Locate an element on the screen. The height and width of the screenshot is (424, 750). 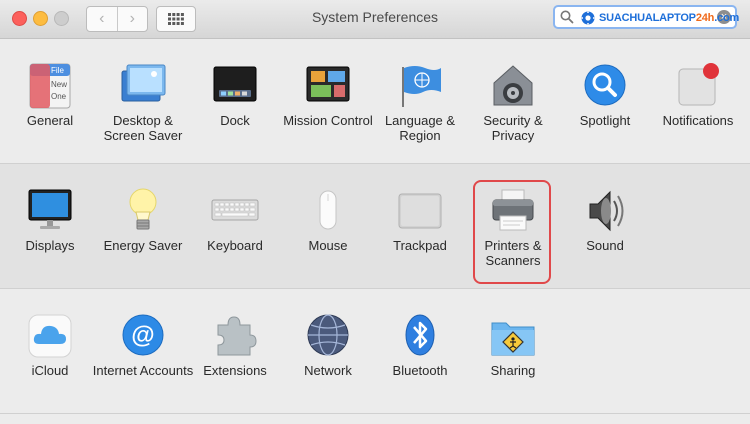
pane-label: Mission Control is located at coordinates (328, 120).